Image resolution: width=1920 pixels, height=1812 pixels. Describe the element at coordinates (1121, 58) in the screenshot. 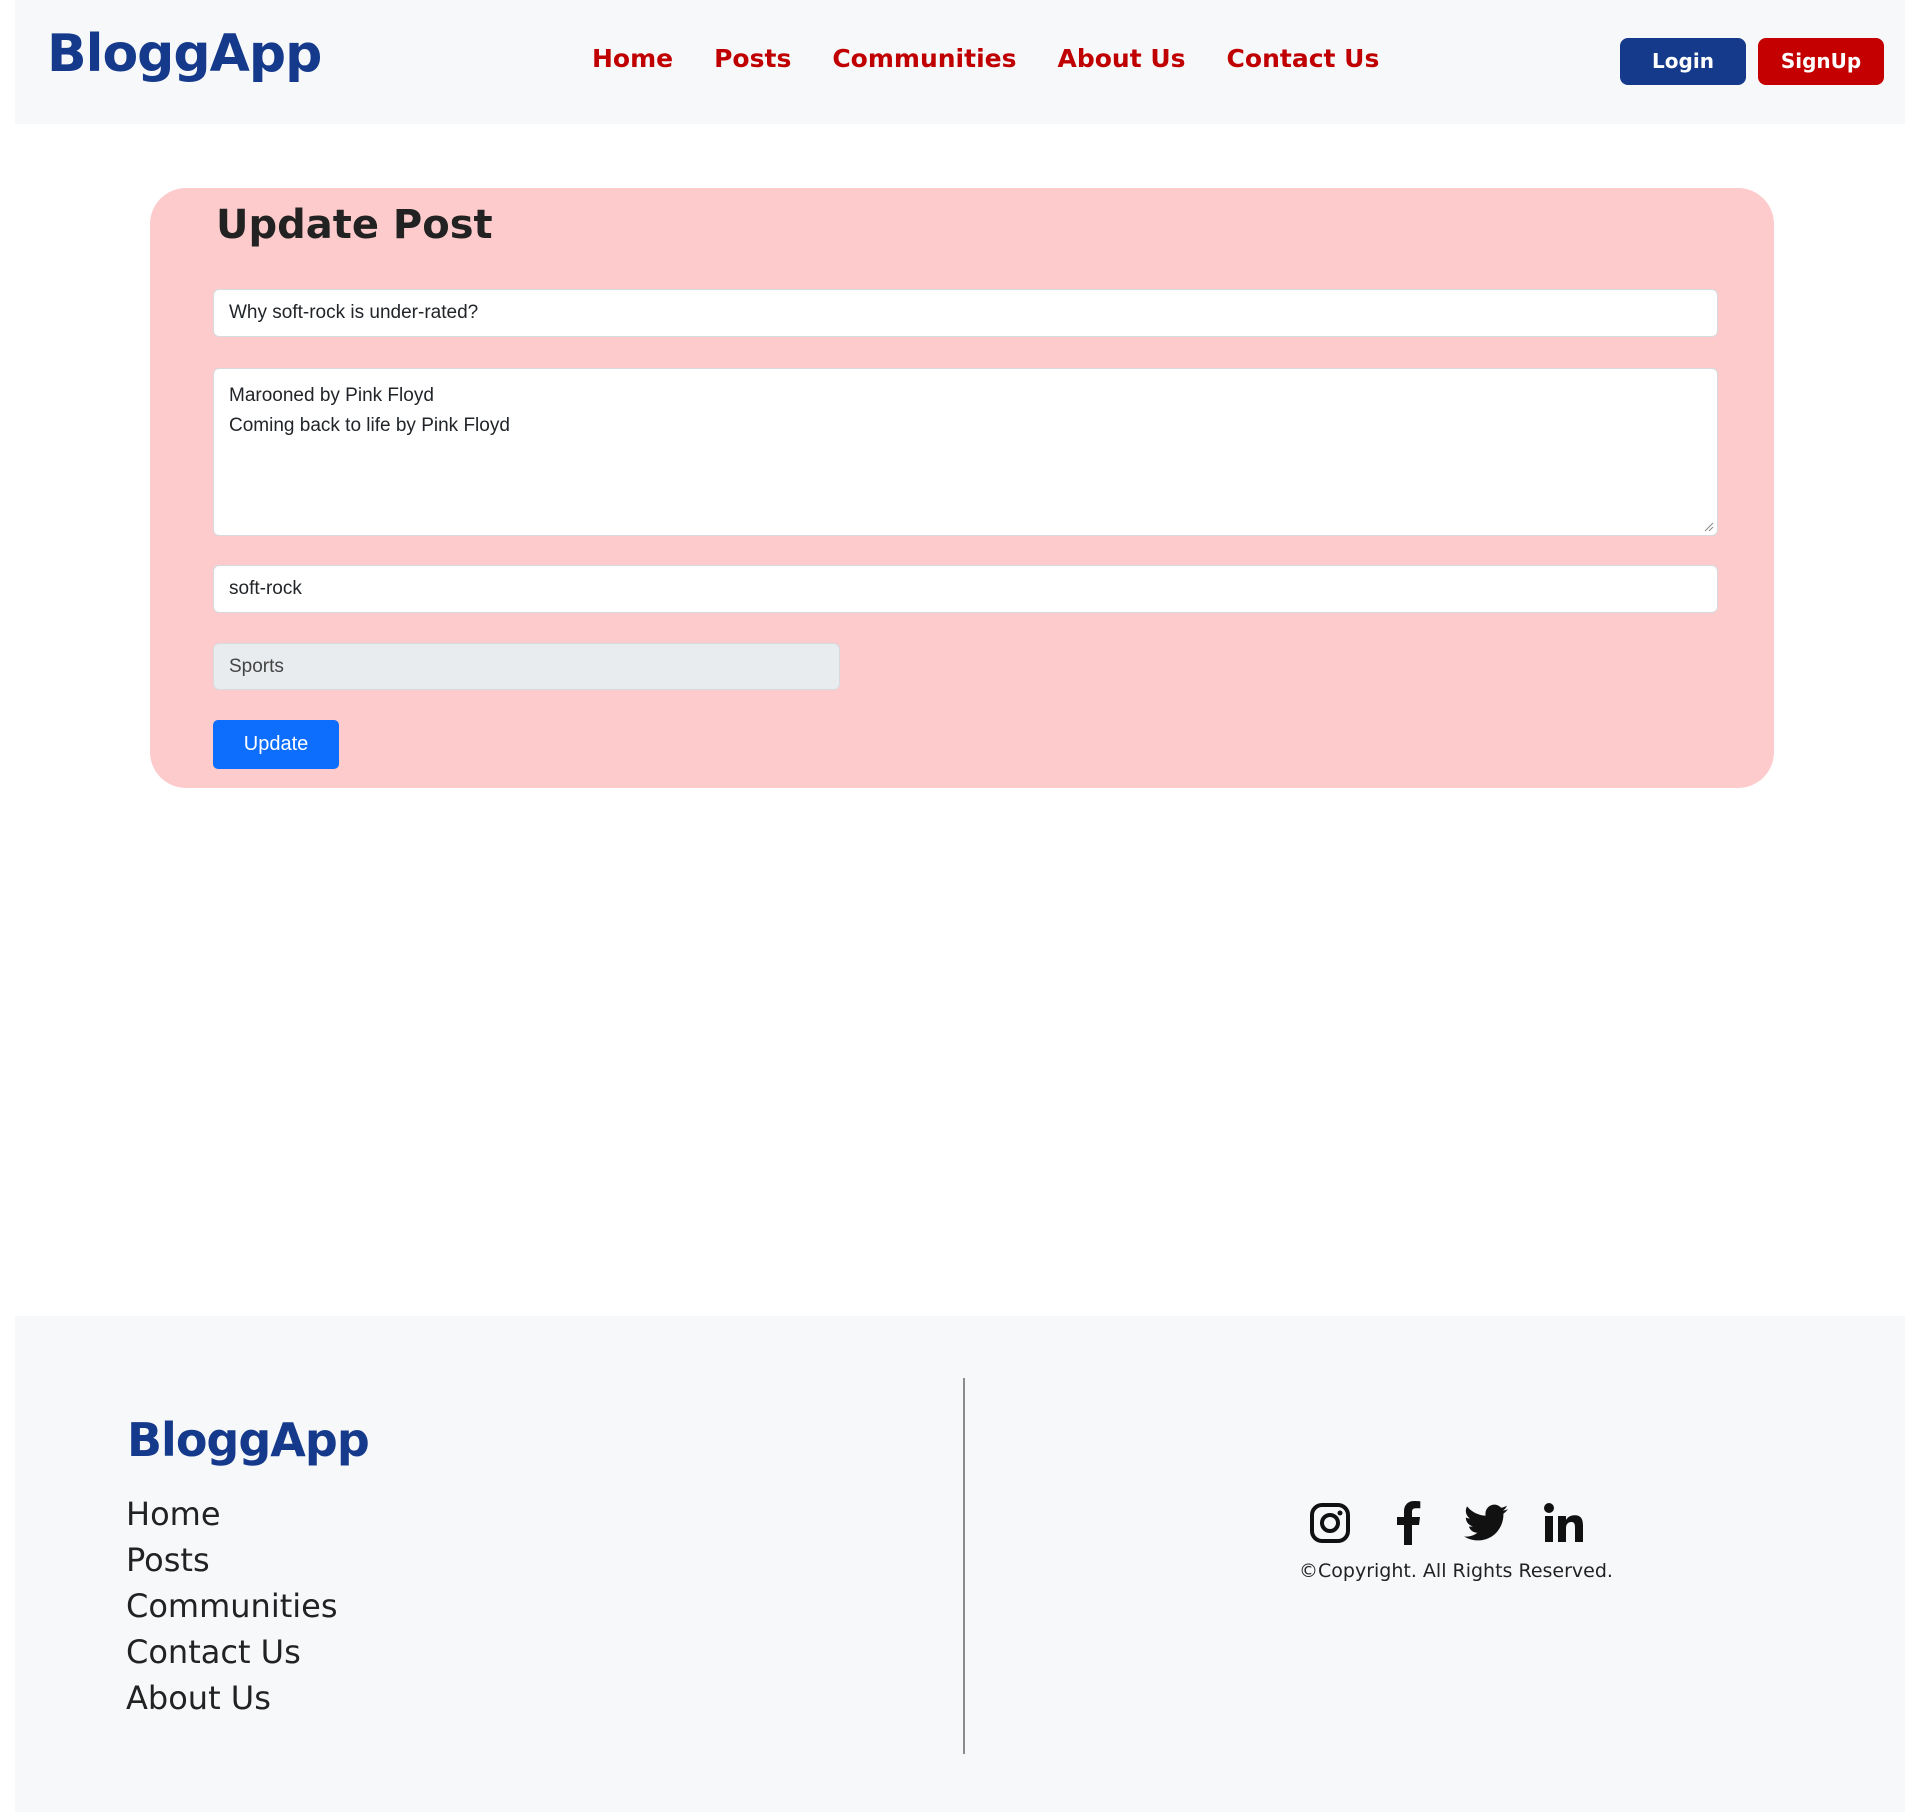

I see `nav-about-us: About Us` at that location.